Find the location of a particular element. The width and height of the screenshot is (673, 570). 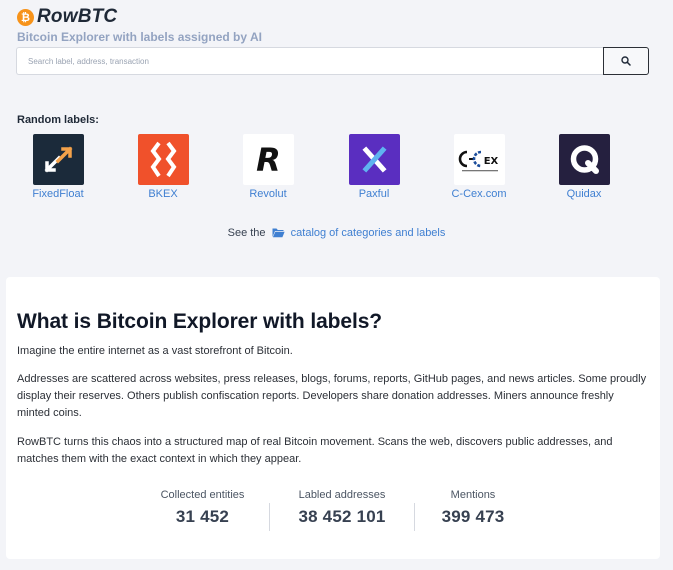

catalog-link: catalog of categories and labels is located at coordinates (368, 233).